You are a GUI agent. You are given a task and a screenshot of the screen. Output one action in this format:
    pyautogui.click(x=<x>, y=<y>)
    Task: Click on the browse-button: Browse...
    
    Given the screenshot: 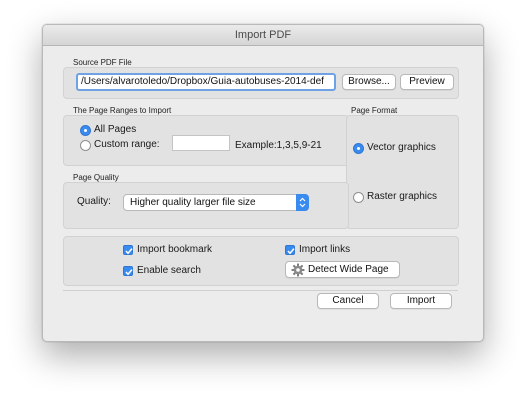 What is the action you would take?
    pyautogui.click(x=369, y=82)
    